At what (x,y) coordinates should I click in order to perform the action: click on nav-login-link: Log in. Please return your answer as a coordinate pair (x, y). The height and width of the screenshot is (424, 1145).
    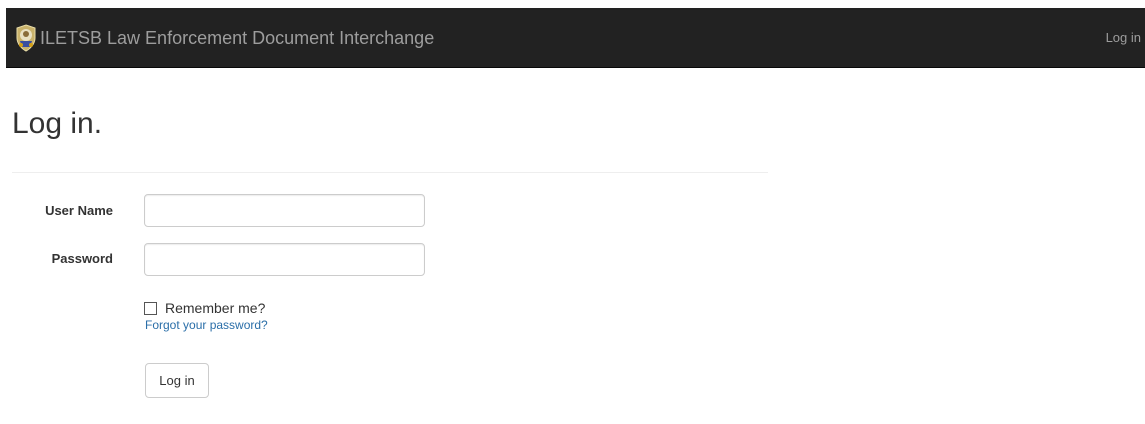
    Looking at the image, I should click on (1123, 37).